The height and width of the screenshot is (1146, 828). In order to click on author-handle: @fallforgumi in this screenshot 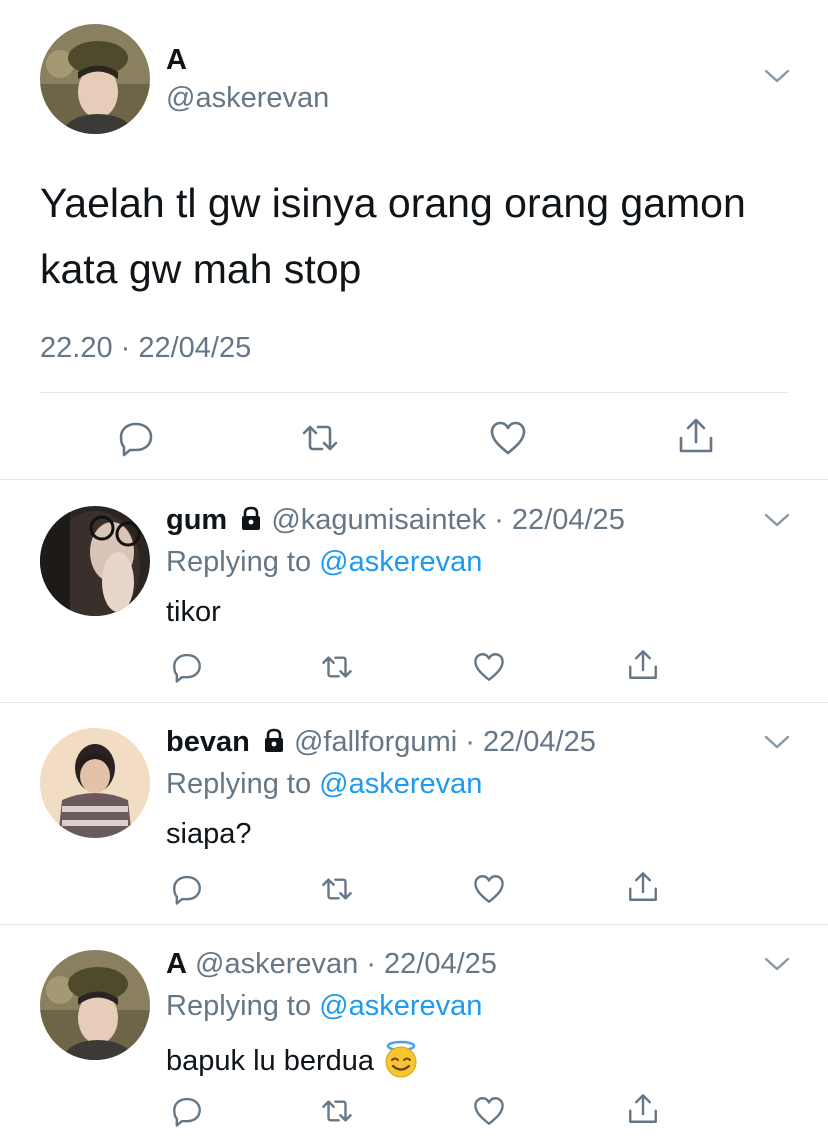, I will do `click(375, 742)`.